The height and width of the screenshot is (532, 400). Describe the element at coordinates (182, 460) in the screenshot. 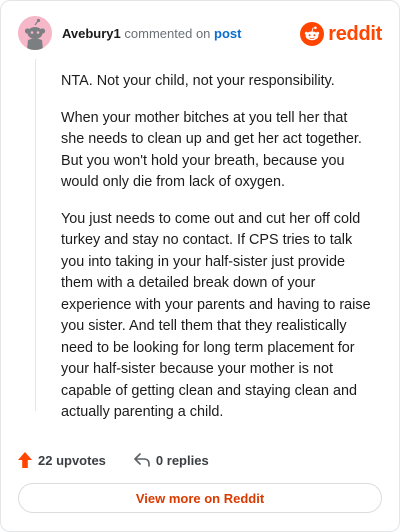

I see `reply-count: 0 replies` at that location.